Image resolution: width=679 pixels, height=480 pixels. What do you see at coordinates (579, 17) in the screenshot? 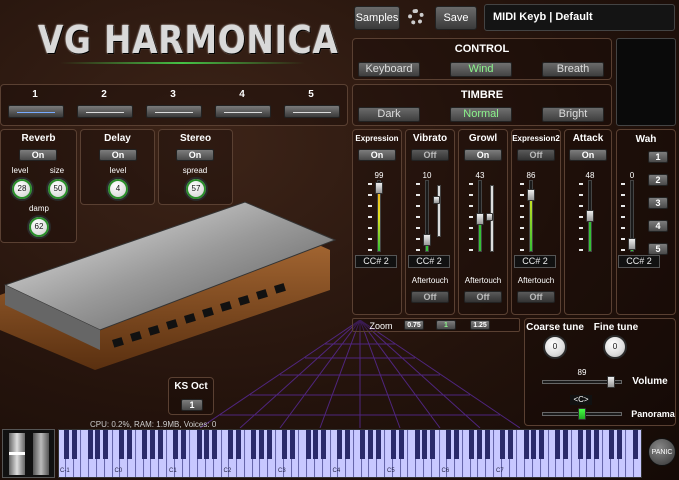
I see `preset-display: MIDI Keyb | Default` at bounding box center [579, 17].